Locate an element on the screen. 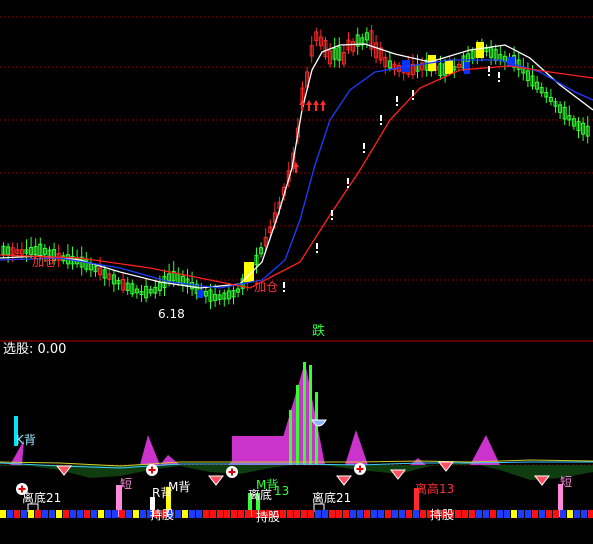  fall-label: 跌 is located at coordinates (319, 331).